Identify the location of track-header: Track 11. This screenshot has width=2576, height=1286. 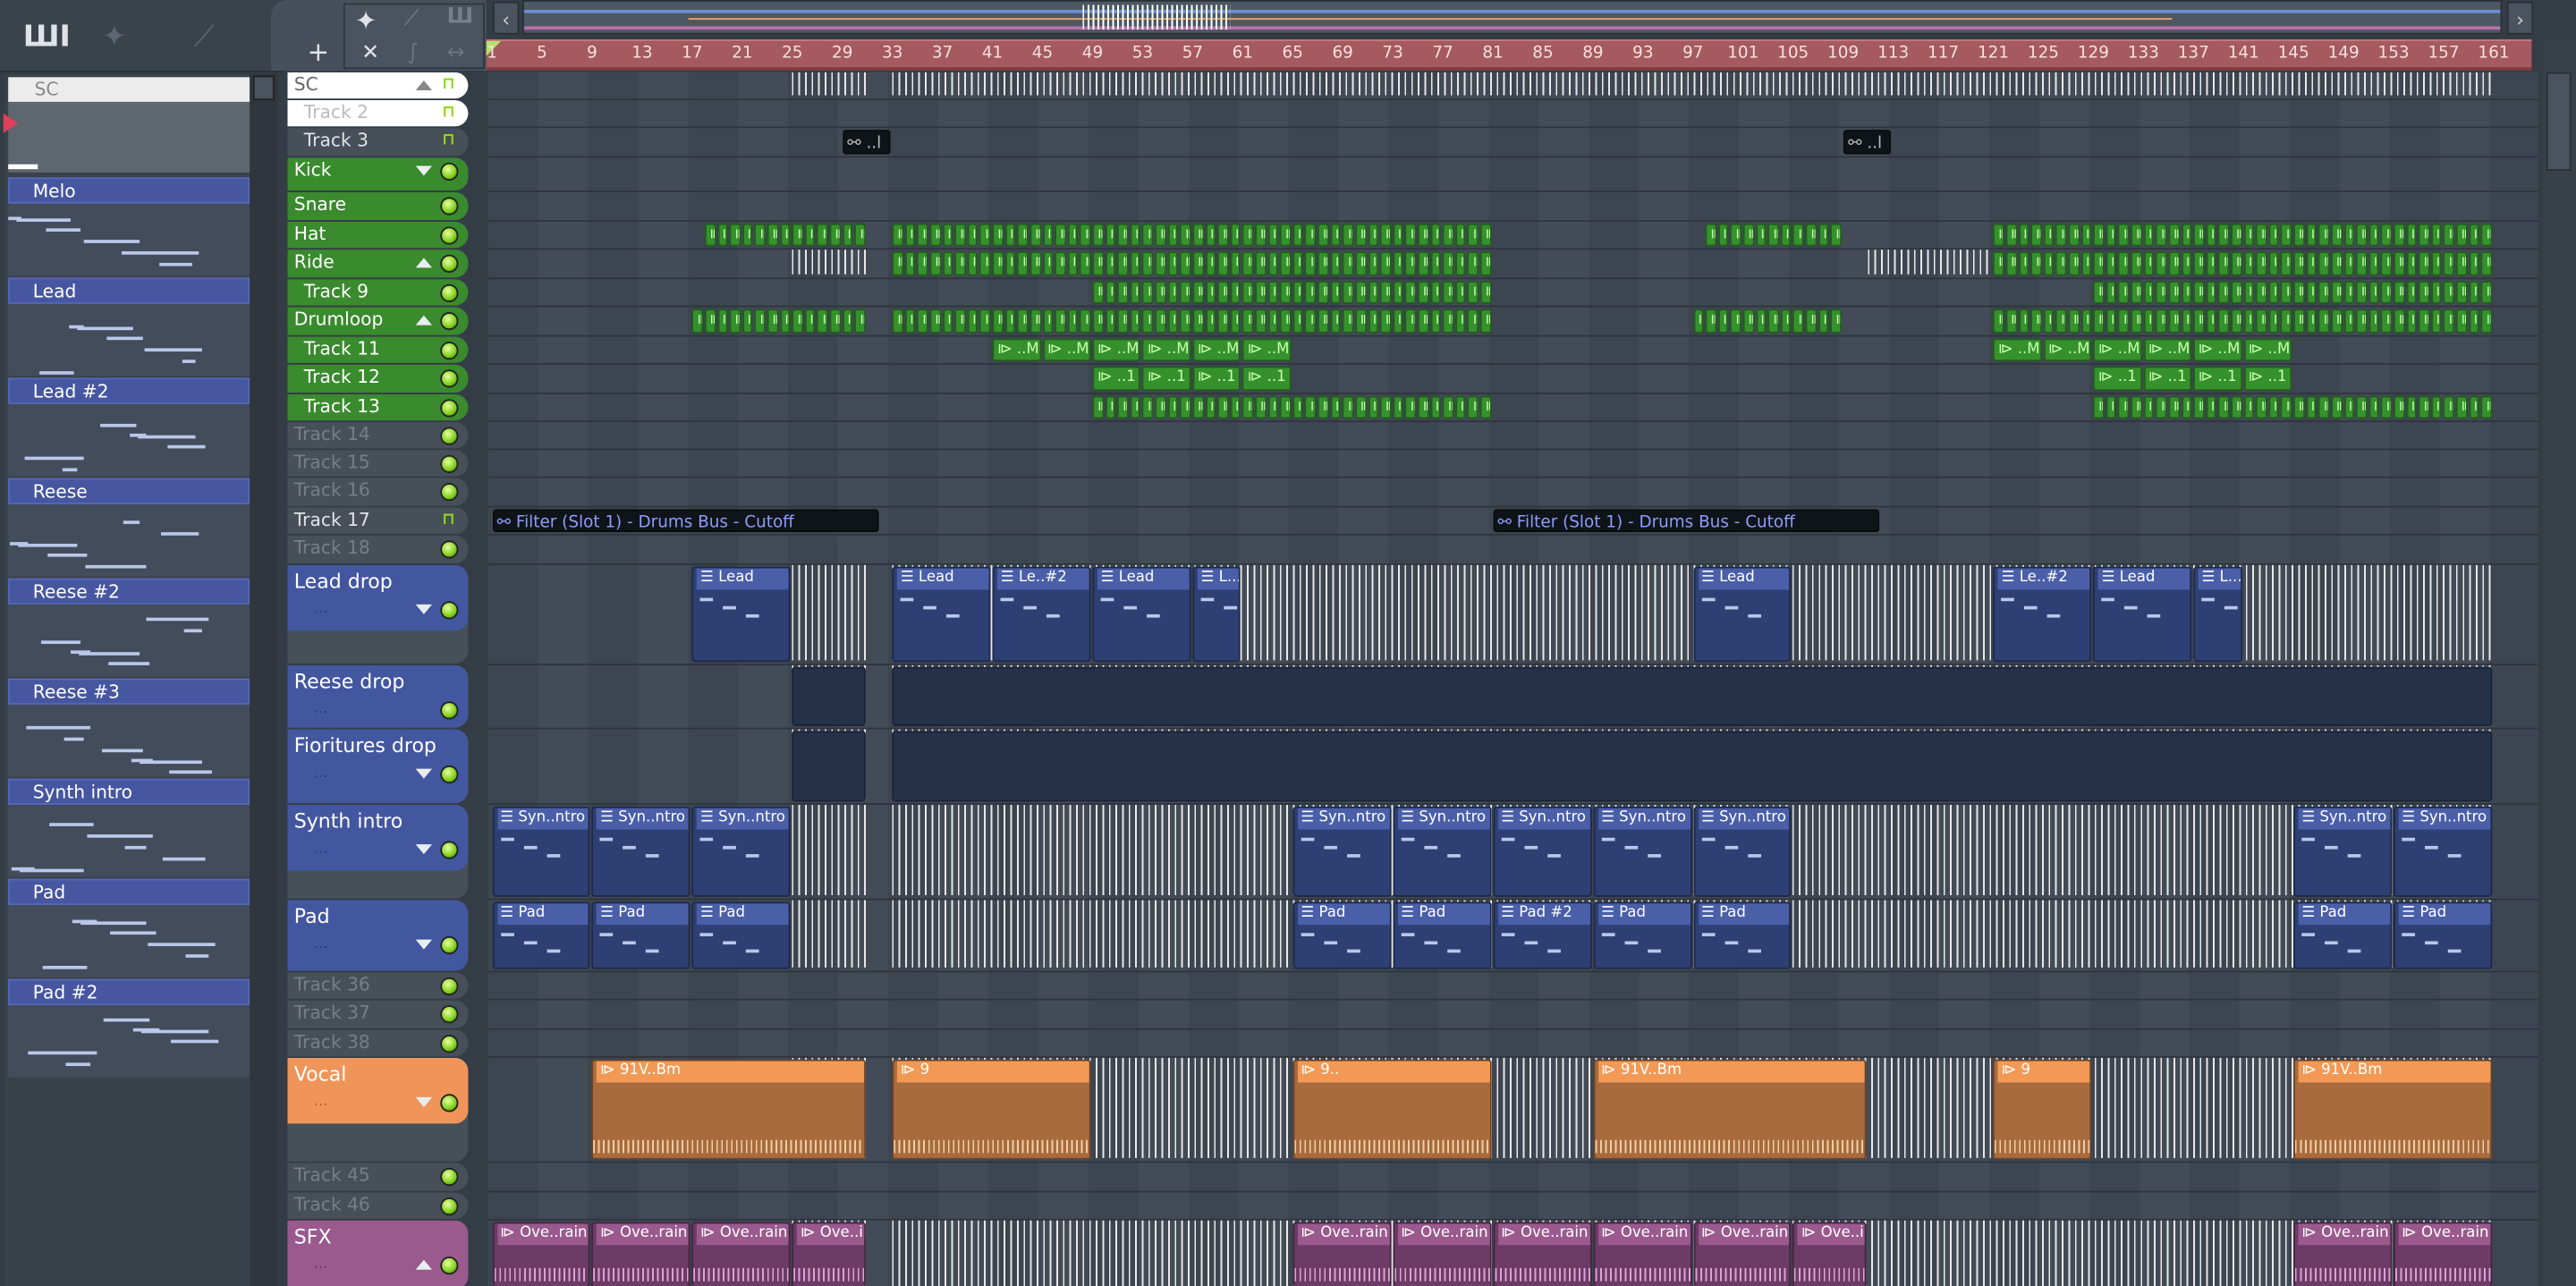
(378, 349).